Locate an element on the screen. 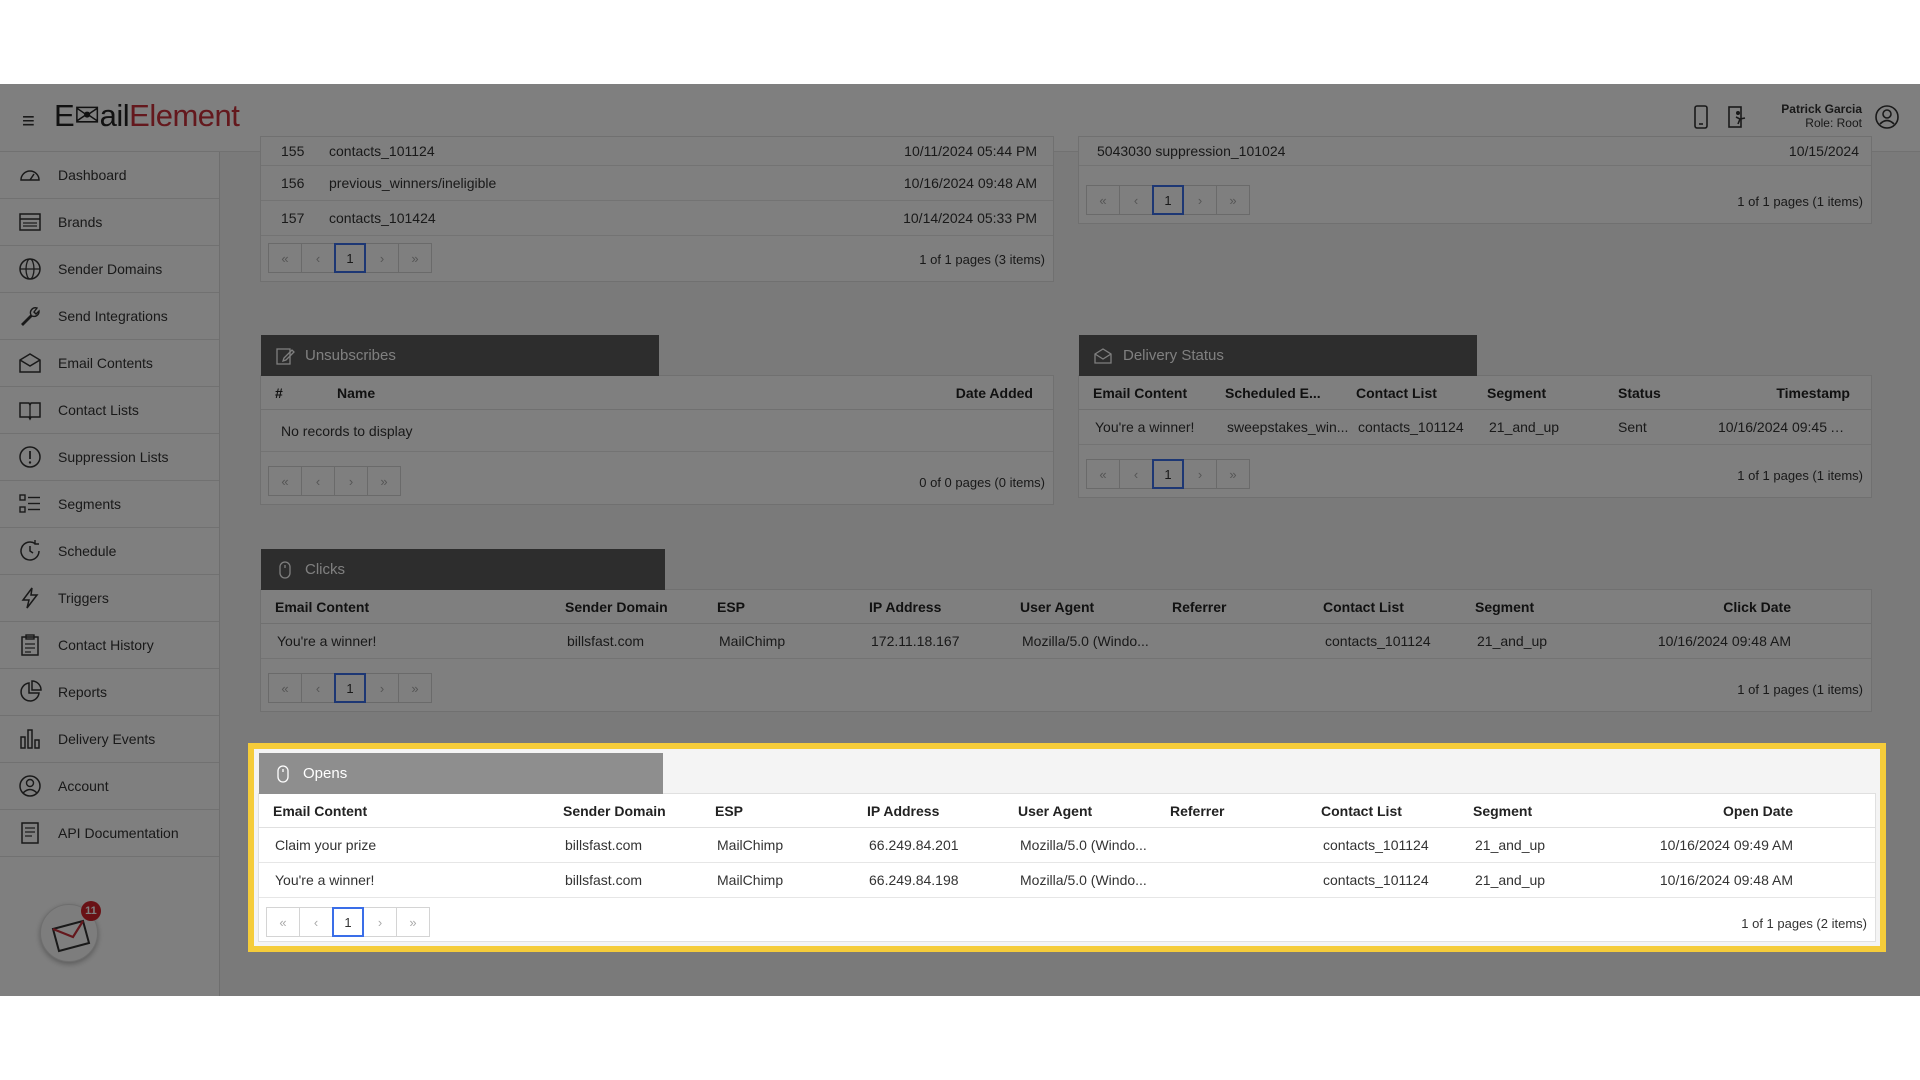  sidebar-item-brands: Brands is located at coordinates (109, 222).